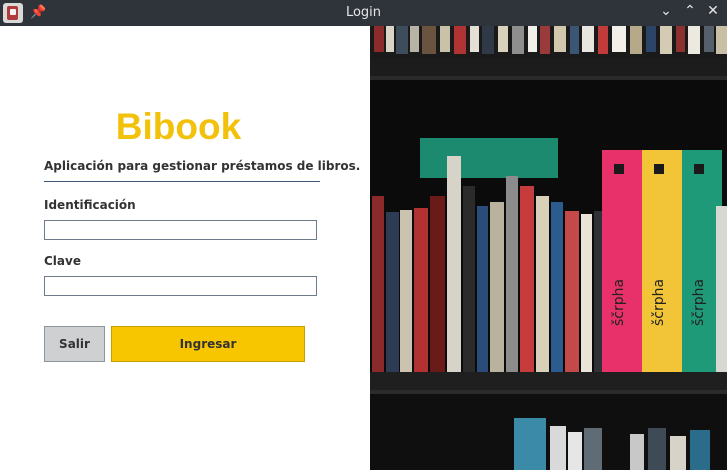 Image resolution: width=727 pixels, height=470 pixels. What do you see at coordinates (62, 261) in the screenshot?
I see `password-label: Clave` at bounding box center [62, 261].